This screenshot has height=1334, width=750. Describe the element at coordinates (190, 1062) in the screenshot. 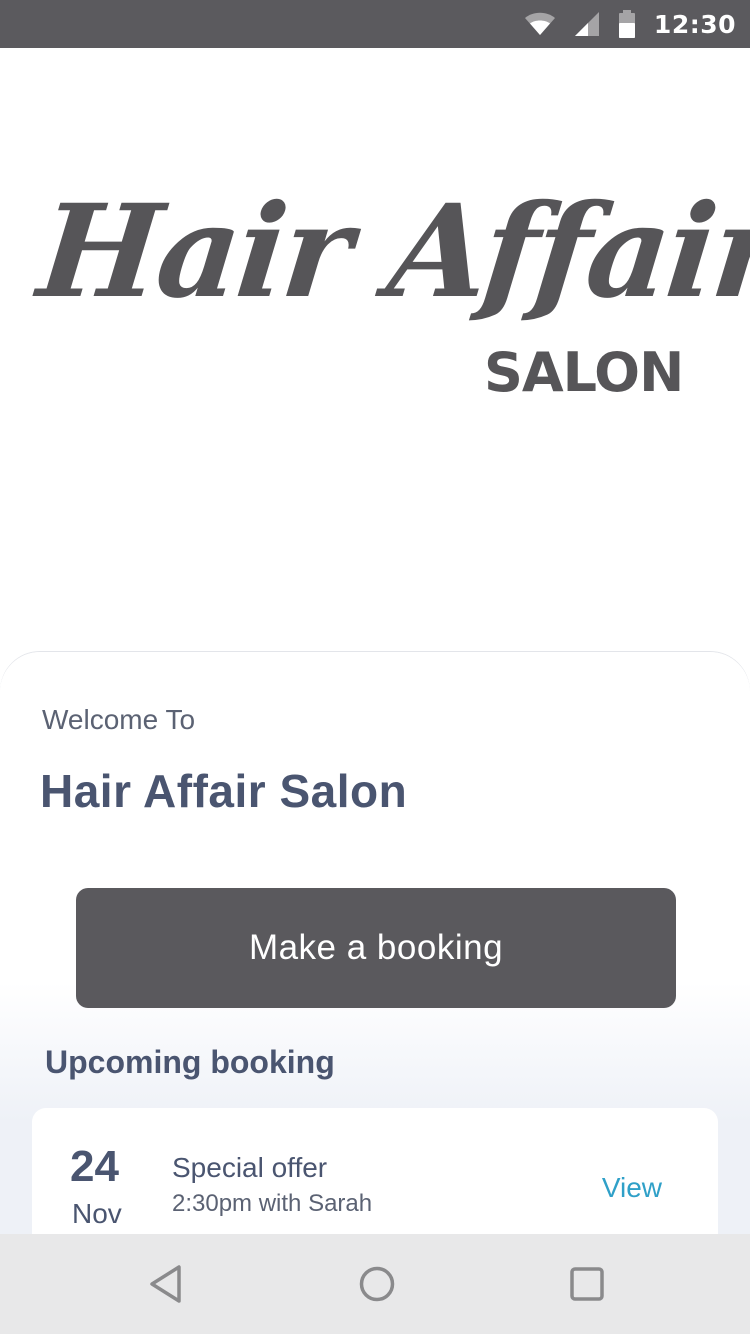

I see `upcoming-booking-title: Upcoming booking` at that location.